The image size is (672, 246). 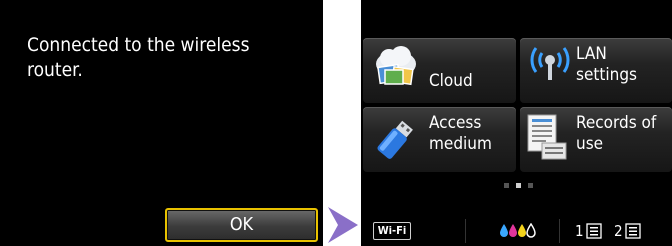 What do you see at coordinates (395, 139) in the screenshot?
I see `usb-drive-icon` at bounding box center [395, 139].